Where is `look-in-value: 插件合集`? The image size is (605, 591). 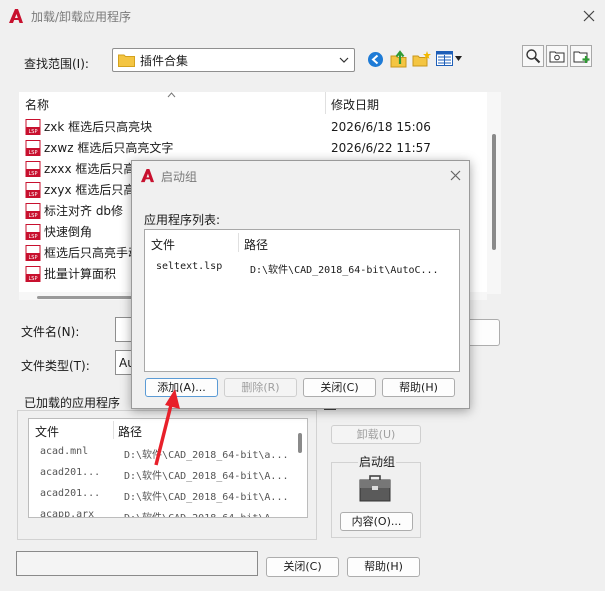 look-in-value: 插件合集 is located at coordinates (164, 61).